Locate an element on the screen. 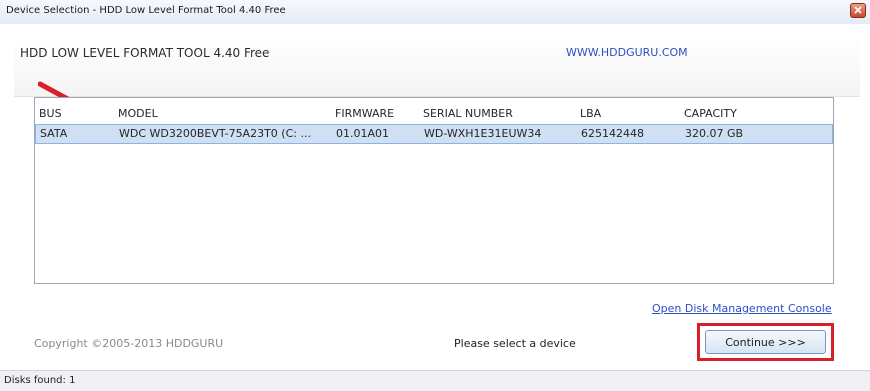 The height and width of the screenshot is (391, 870). cell-capacity: 320.07 GB is located at coordinates (714, 133).